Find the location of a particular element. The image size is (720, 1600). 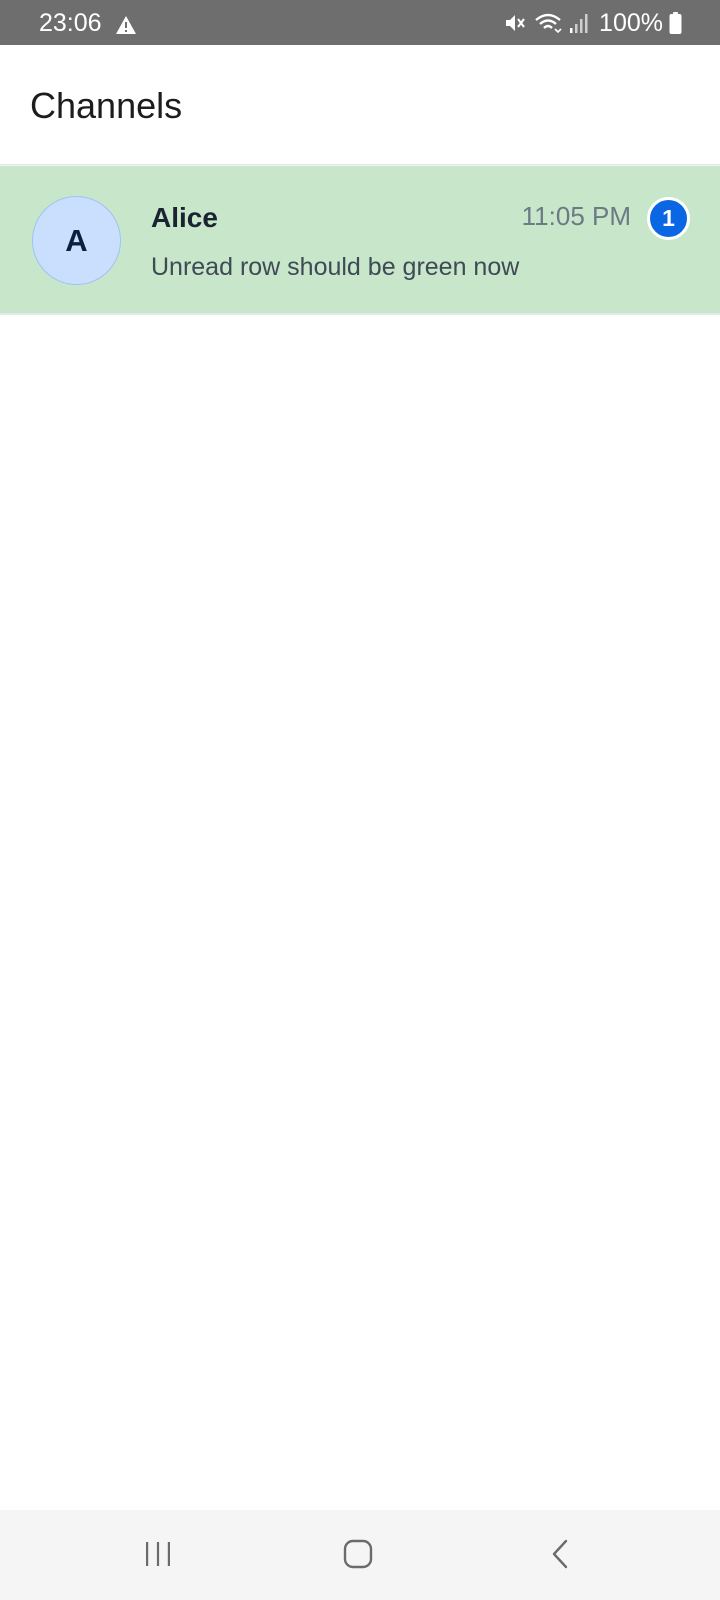

wifi-icon is located at coordinates (548, 23).